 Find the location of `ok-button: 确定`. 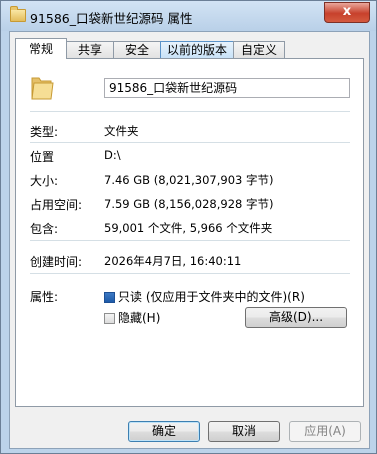

ok-button: 确定 is located at coordinates (164, 431).